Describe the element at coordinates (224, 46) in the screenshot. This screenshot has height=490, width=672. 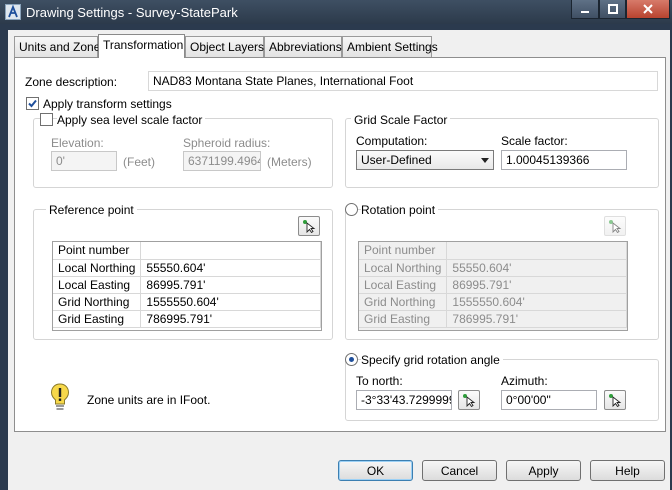
I see `tab-object-layers: Object Layers` at that location.